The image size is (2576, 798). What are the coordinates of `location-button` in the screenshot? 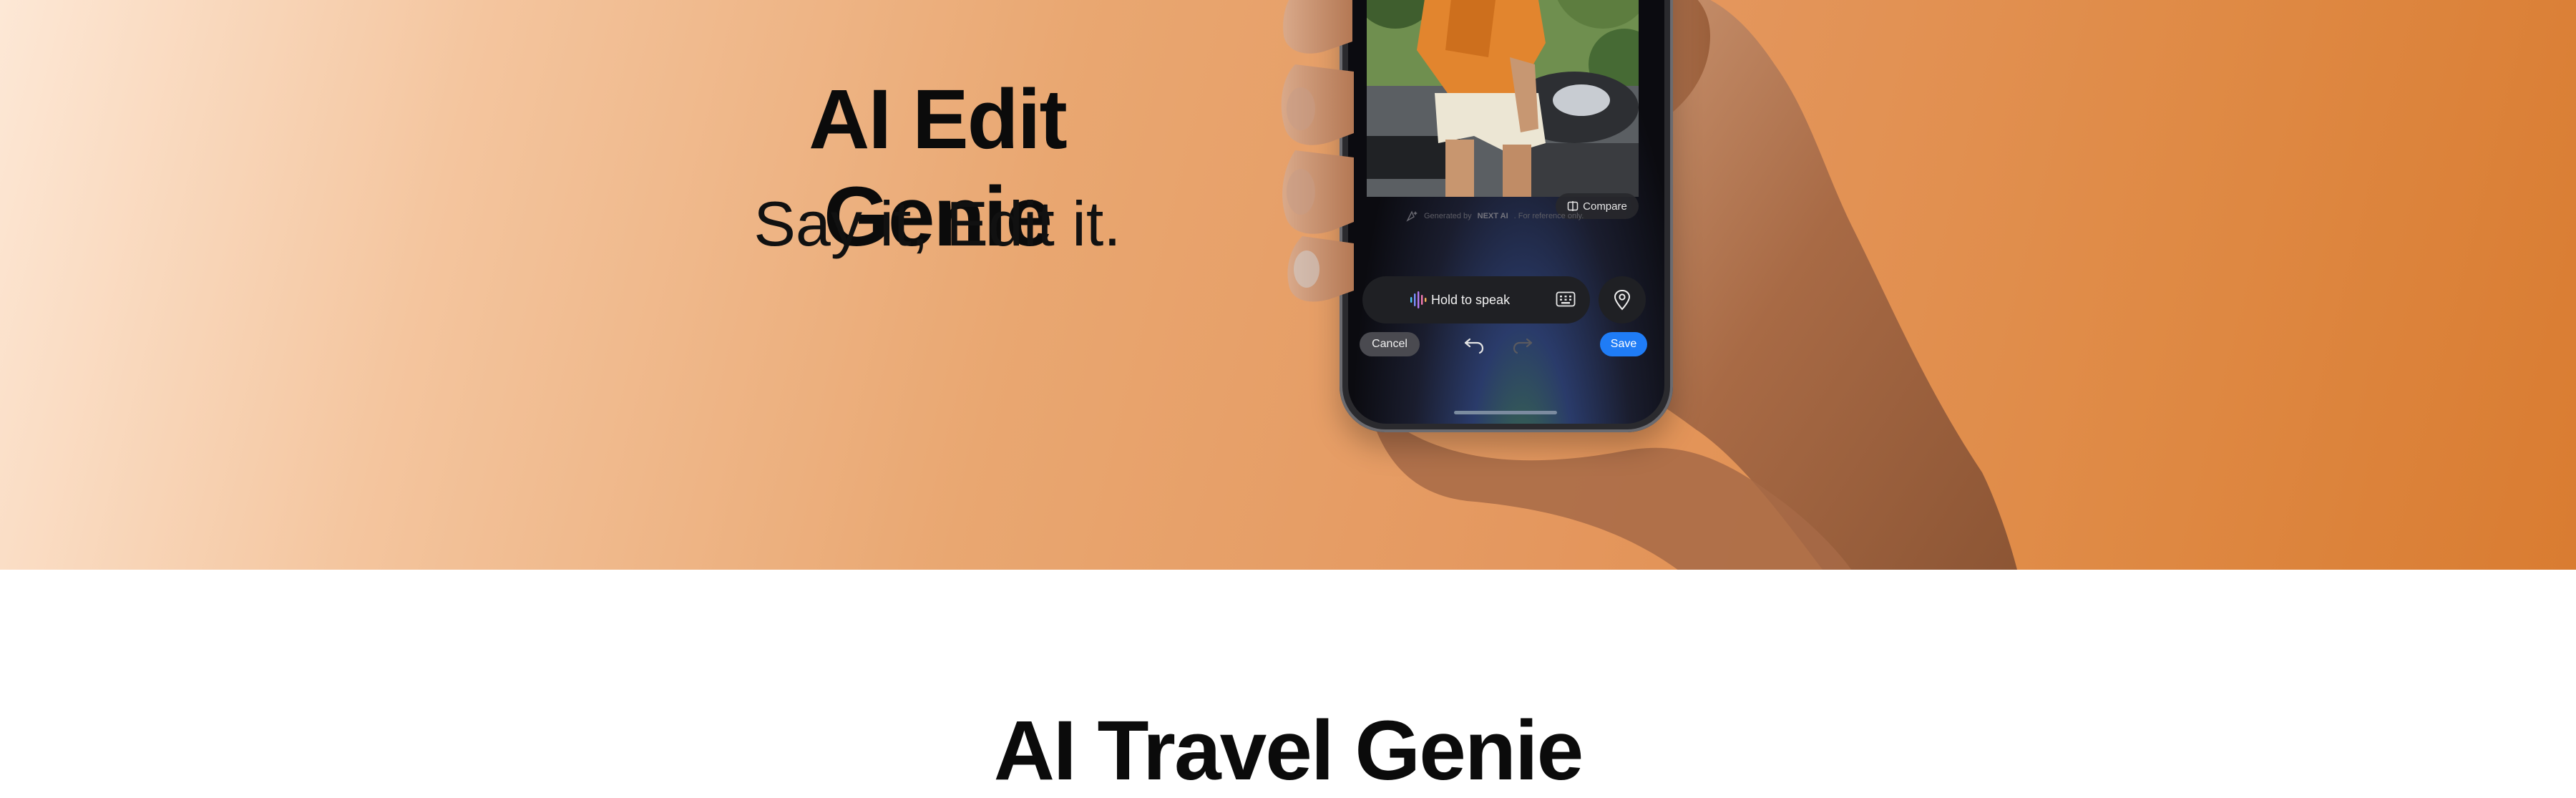 It's located at (1622, 299).